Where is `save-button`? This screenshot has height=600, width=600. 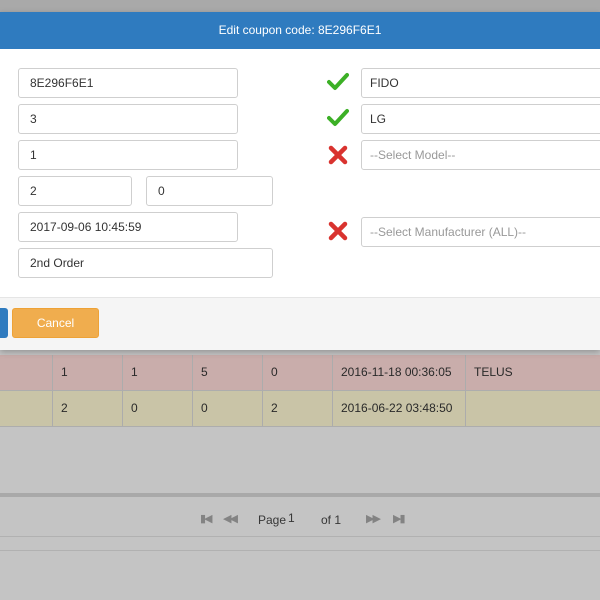 save-button is located at coordinates (4, 323).